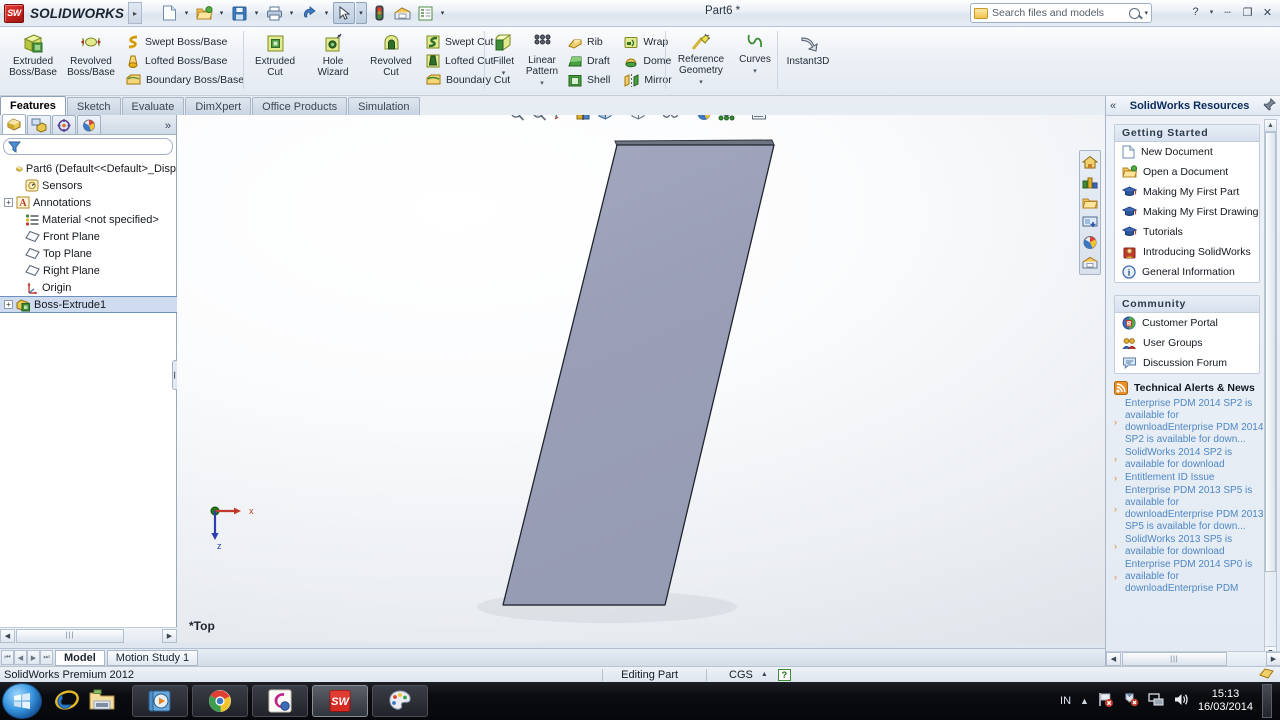  What do you see at coordinates (221, 13) in the screenshot?
I see `open-document-caret: ▾` at bounding box center [221, 13].